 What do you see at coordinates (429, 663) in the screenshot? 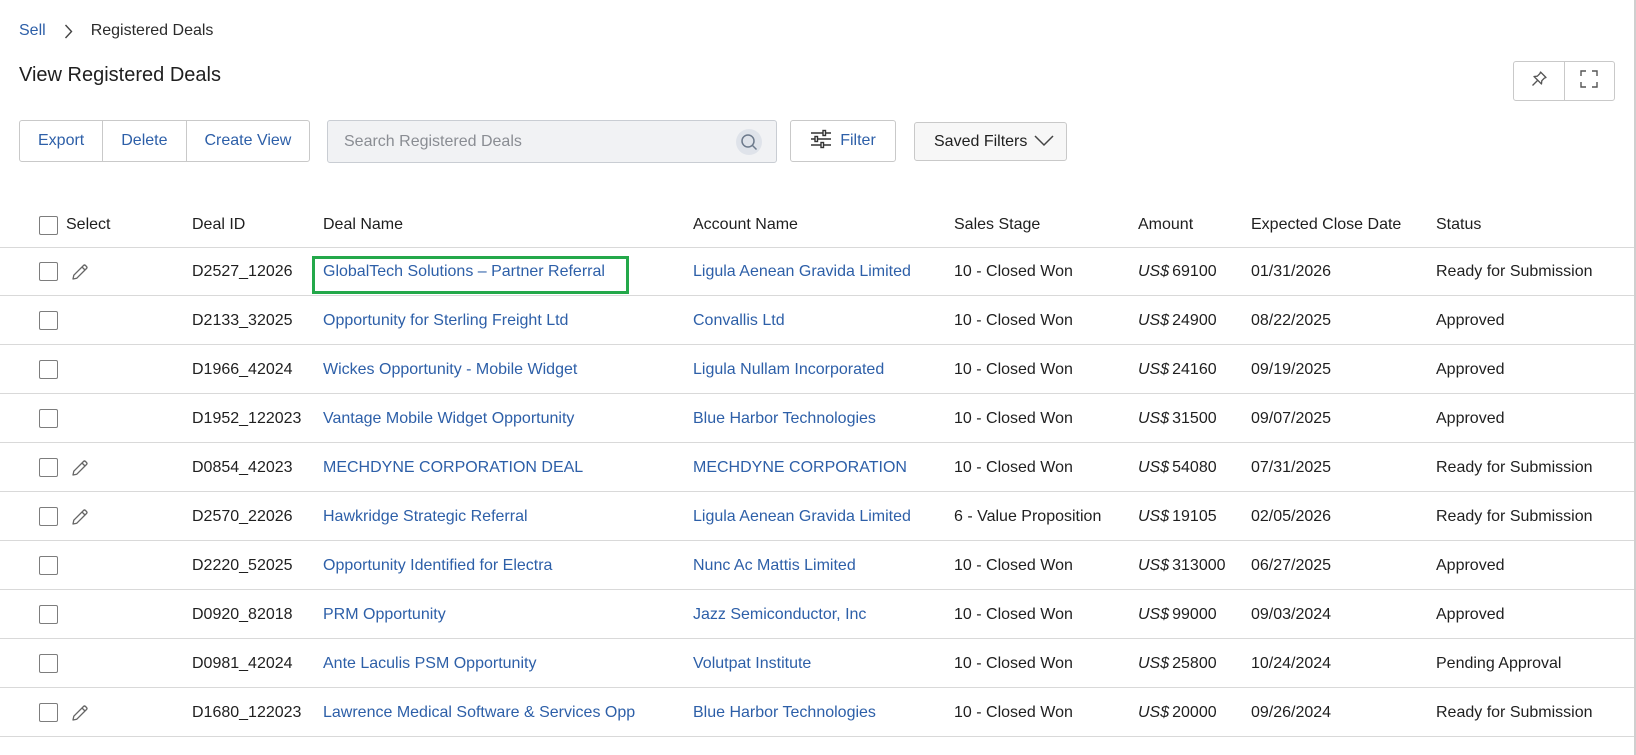
I see `cell-deal-name-link: Ante Laculis PSM Opportunity` at bounding box center [429, 663].